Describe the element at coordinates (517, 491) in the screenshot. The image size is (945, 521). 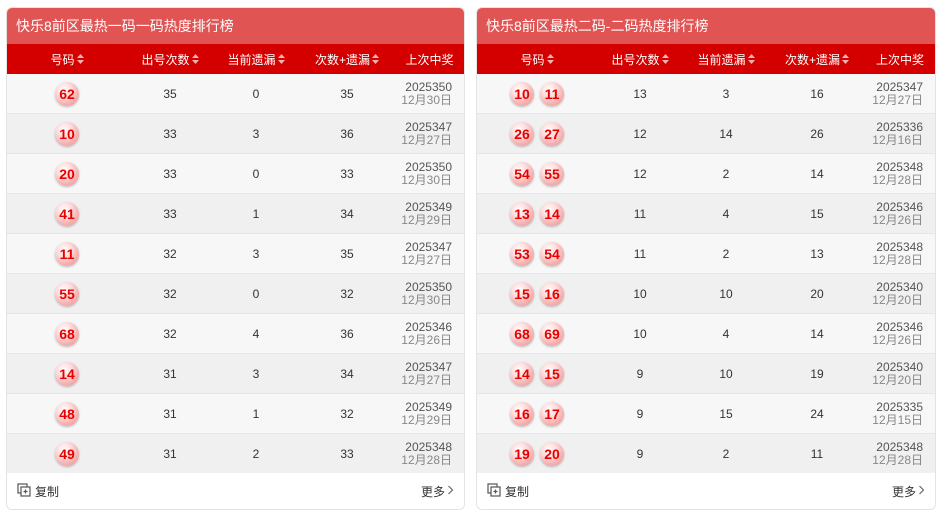
I see `copy-label: 复制` at that location.